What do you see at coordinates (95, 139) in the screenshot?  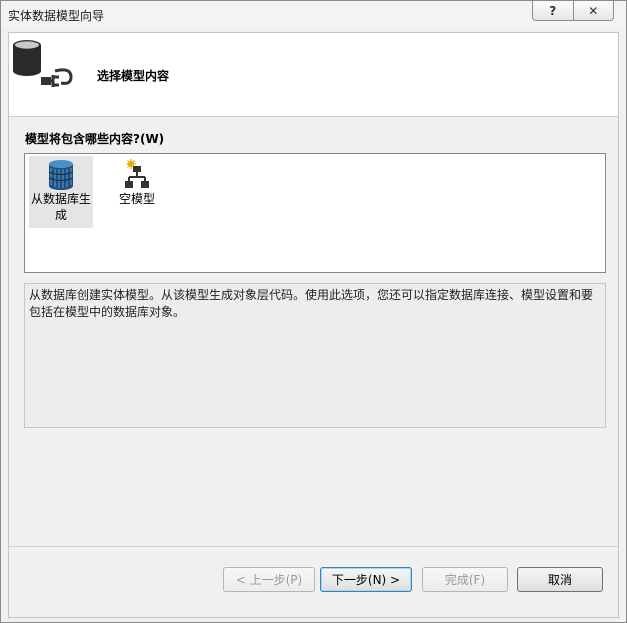 I see `question-label: 模型将包含哪些内容?(W)` at bounding box center [95, 139].